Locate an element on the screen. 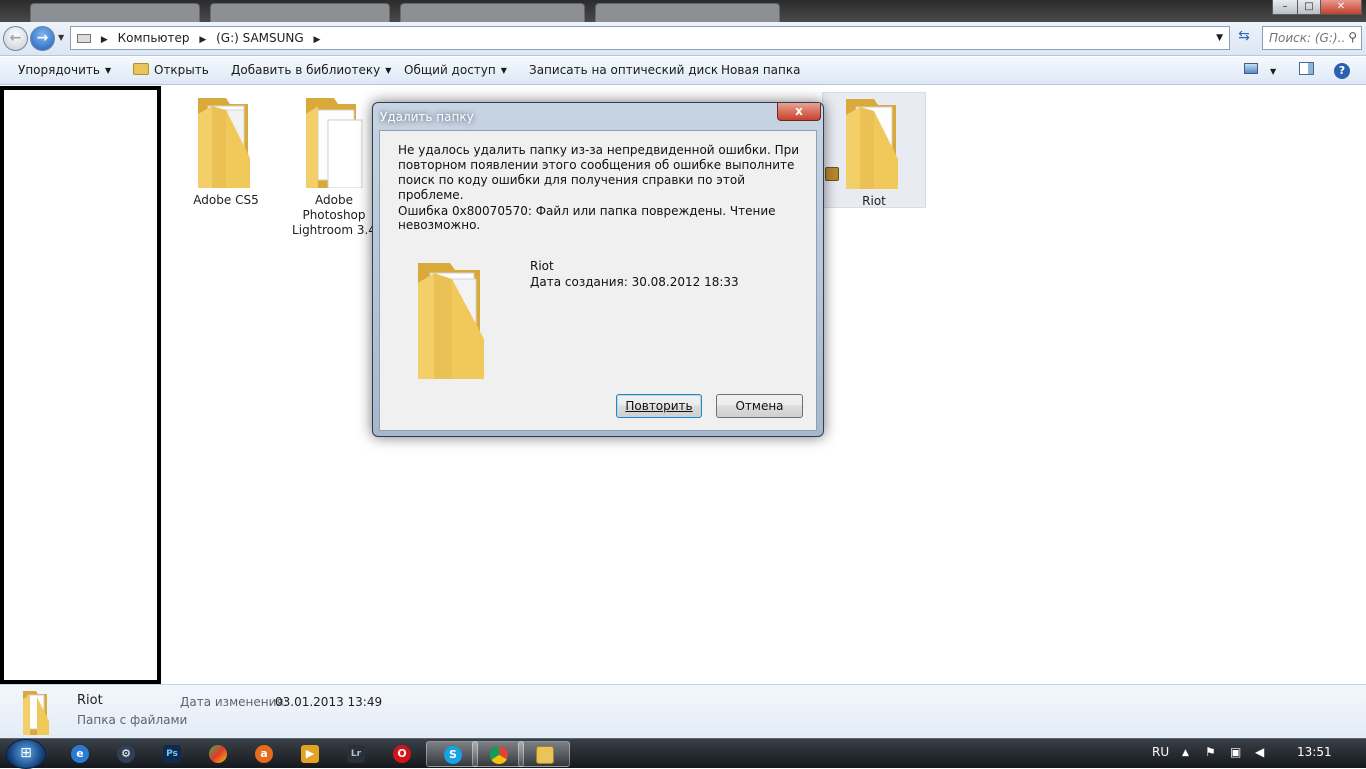  media-player-icon: ▶ is located at coordinates (310, 754).